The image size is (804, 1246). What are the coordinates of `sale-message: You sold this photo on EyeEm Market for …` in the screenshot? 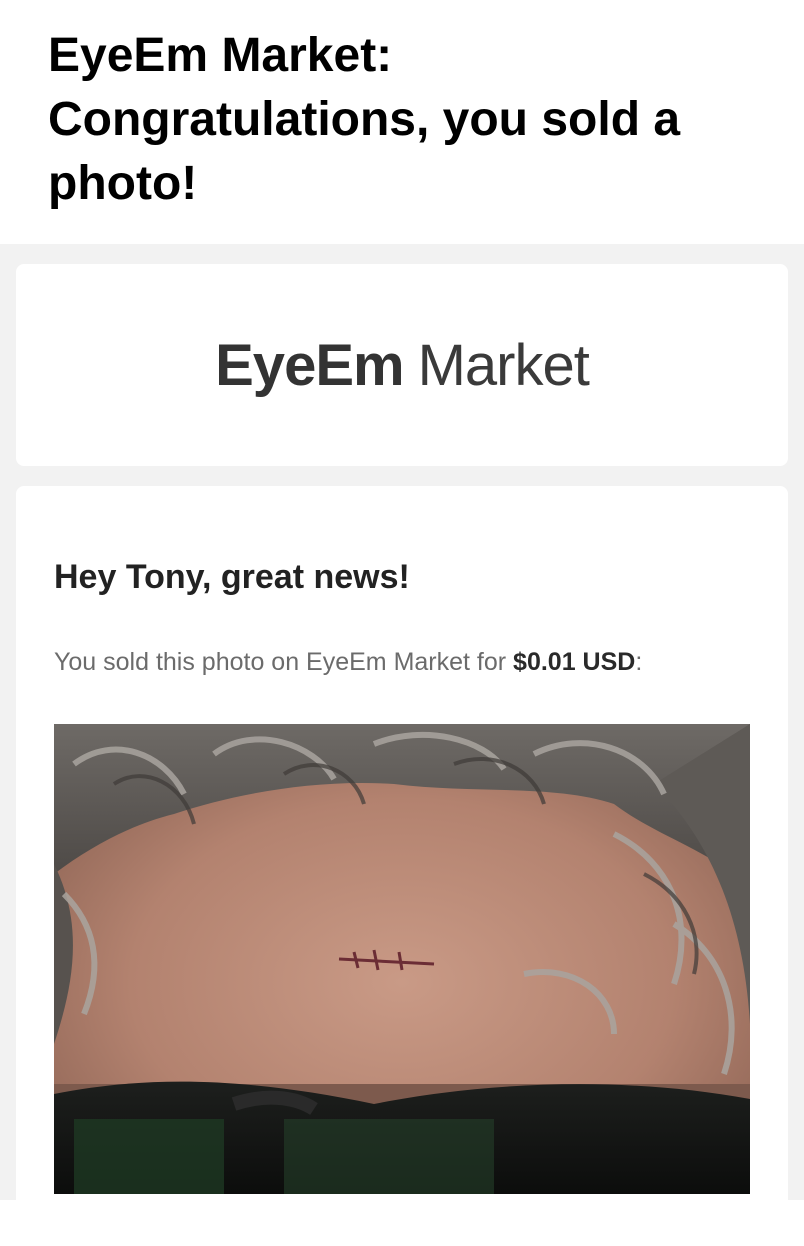 It's located at (348, 662).